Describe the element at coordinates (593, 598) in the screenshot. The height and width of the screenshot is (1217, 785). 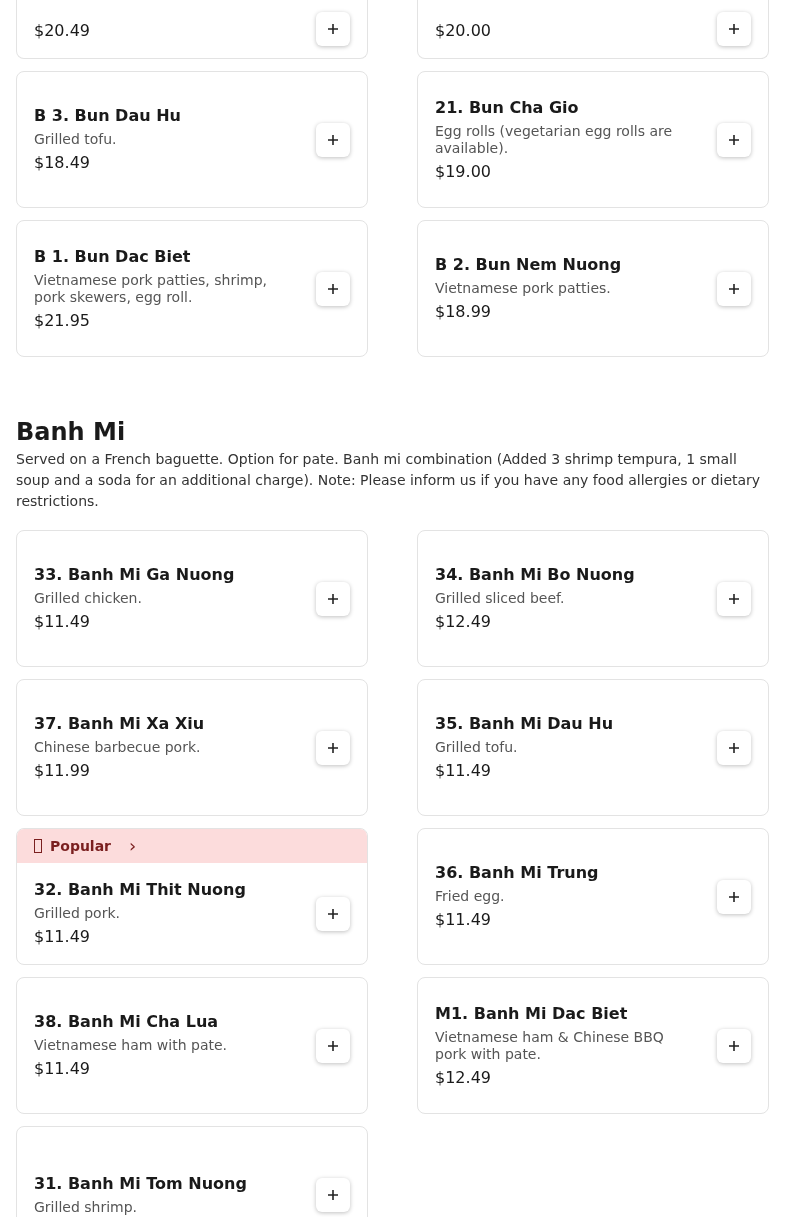
I see `menu-item-card: 34. Banh Mi Bo Nuong Grilled sliced beef. $12.49` at that location.